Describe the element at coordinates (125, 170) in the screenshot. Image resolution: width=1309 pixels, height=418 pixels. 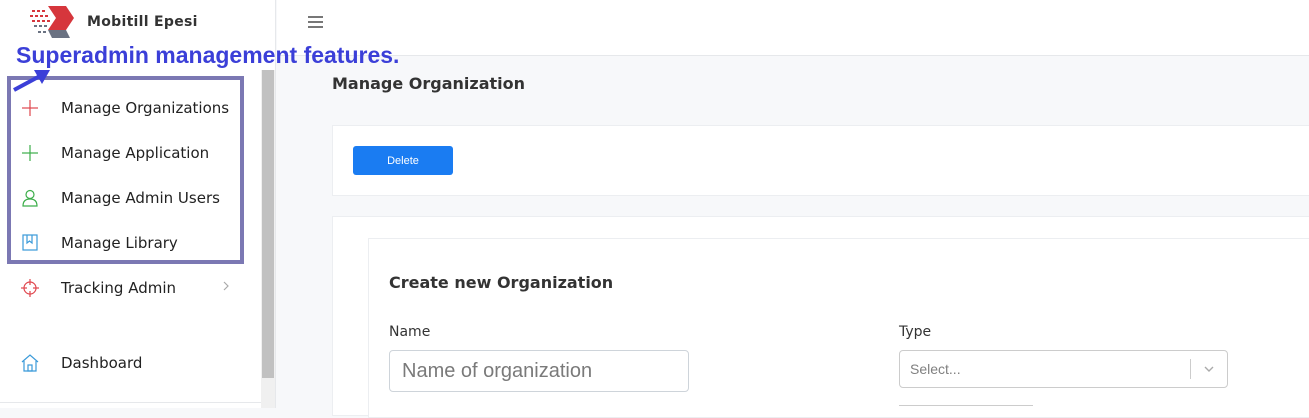
I see `annotation-highlight-box` at that location.